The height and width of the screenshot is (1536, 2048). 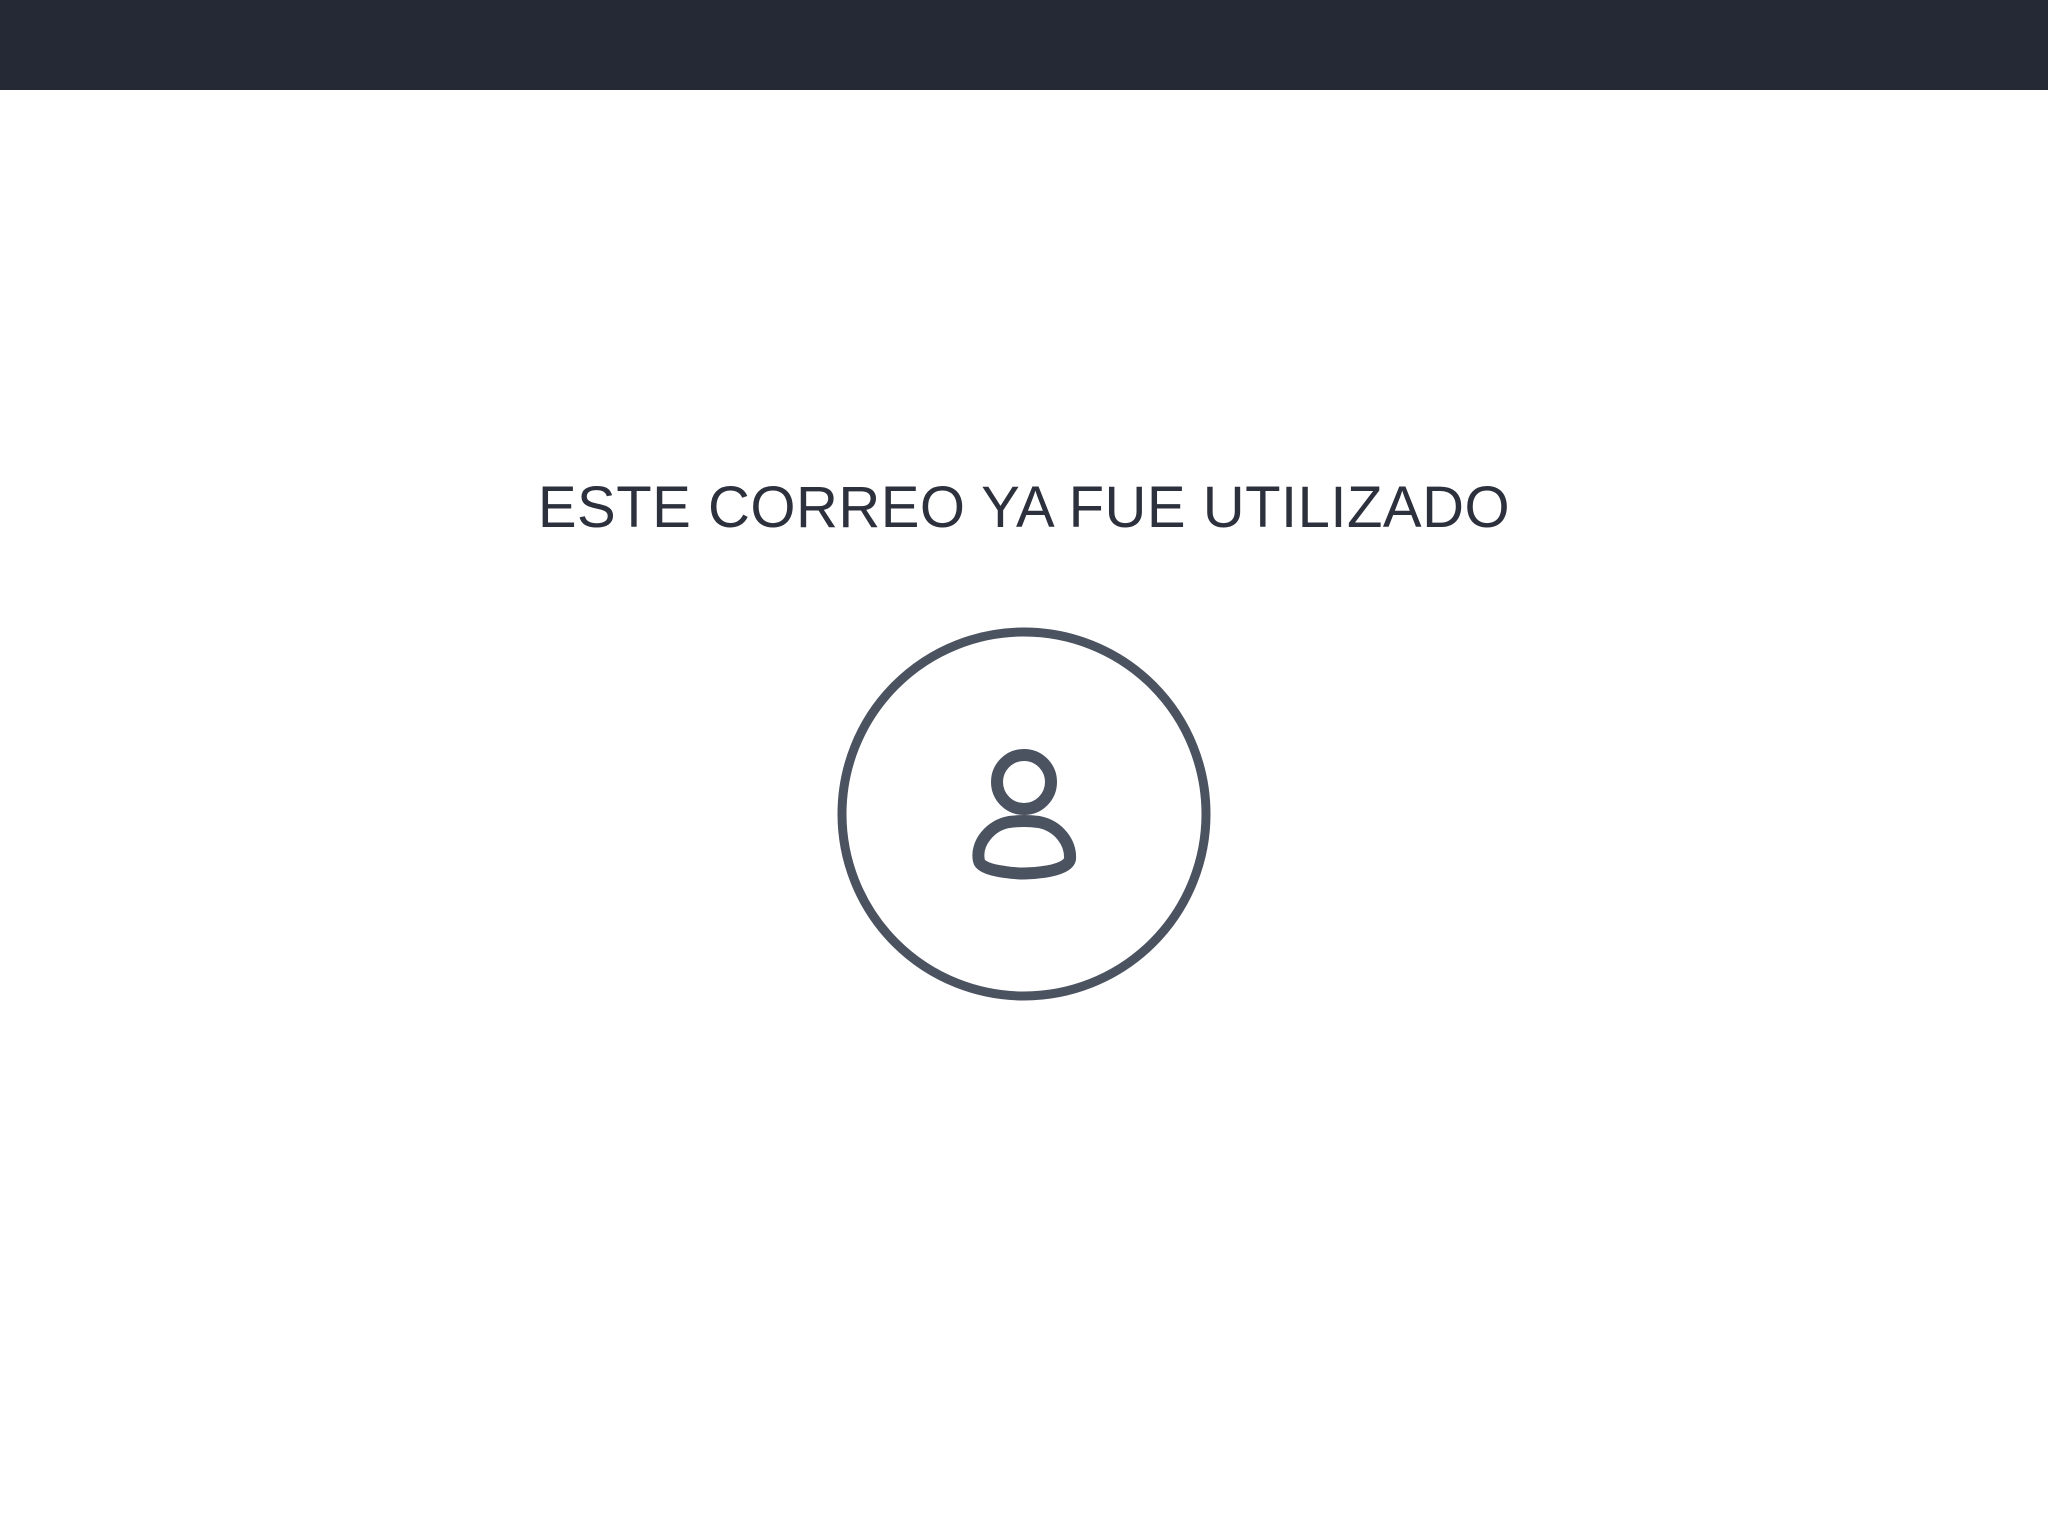 I want to click on avatar, so click(x=1024, y=814).